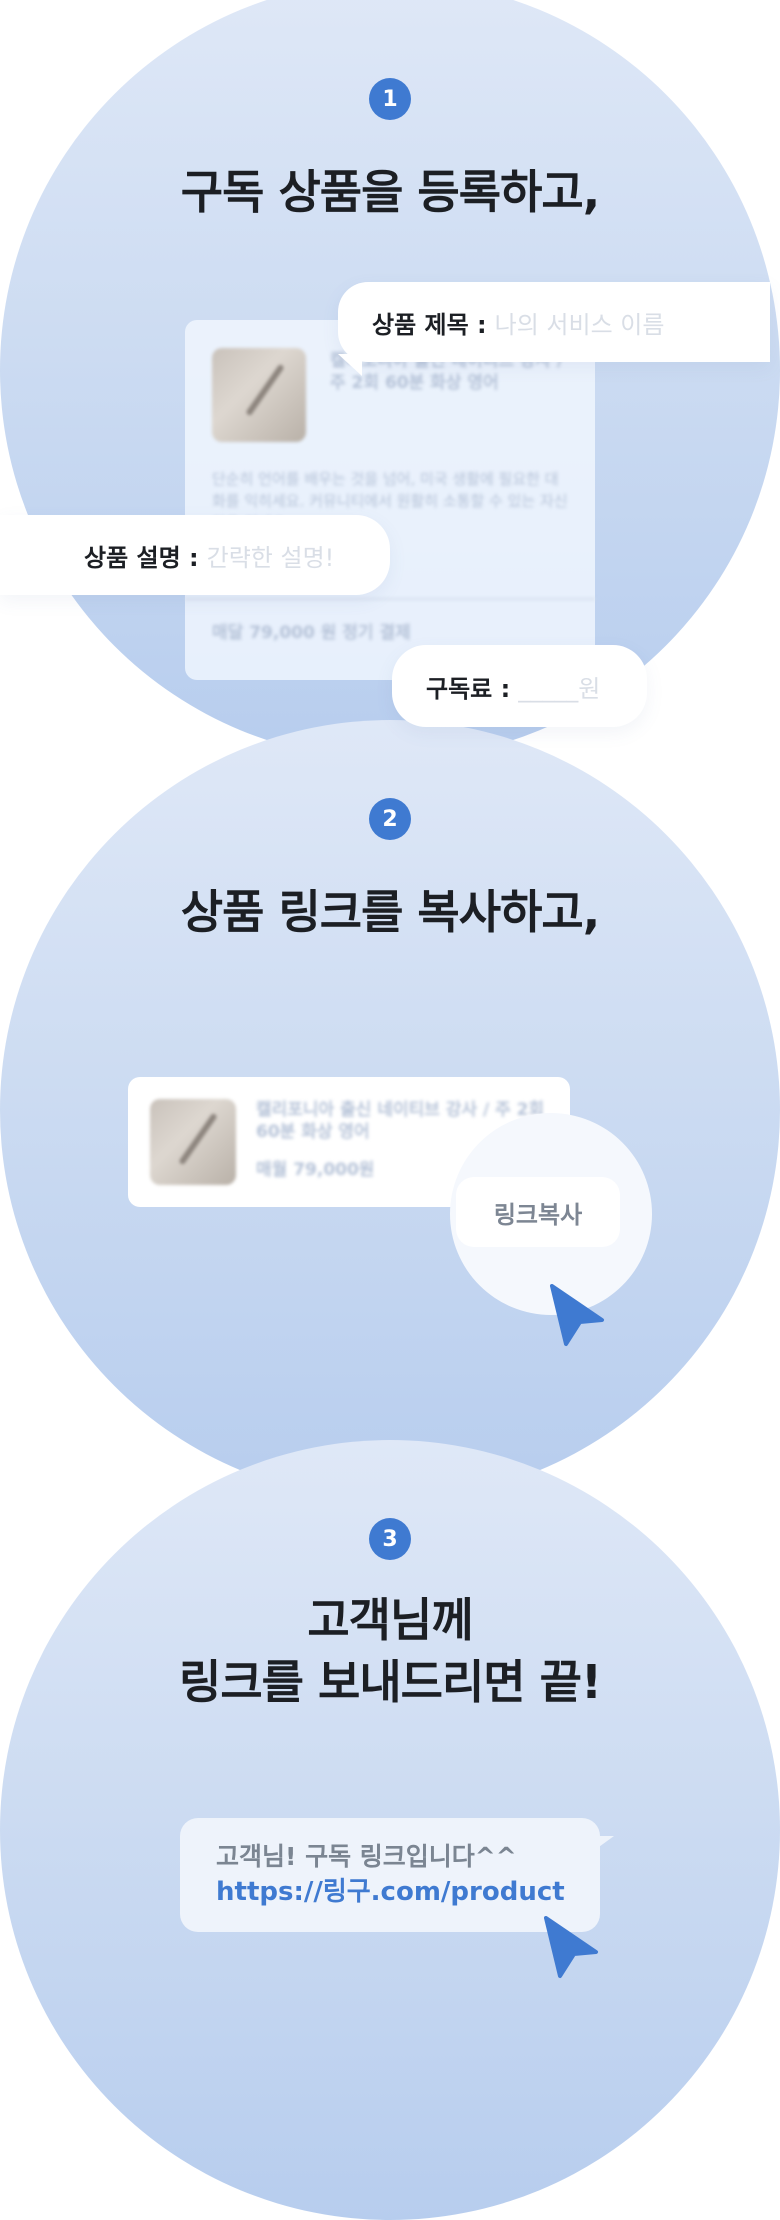  What do you see at coordinates (141, 557) in the screenshot?
I see `product-desc-label: 상품 설명 :` at bounding box center [141, 557].